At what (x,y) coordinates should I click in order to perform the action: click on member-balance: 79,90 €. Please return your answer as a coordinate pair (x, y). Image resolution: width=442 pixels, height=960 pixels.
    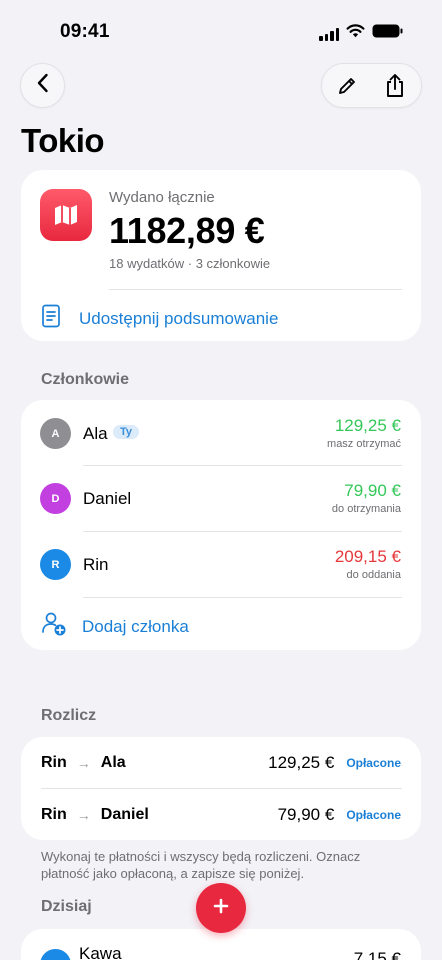
    Looking at the image, I should click on (372, 490).